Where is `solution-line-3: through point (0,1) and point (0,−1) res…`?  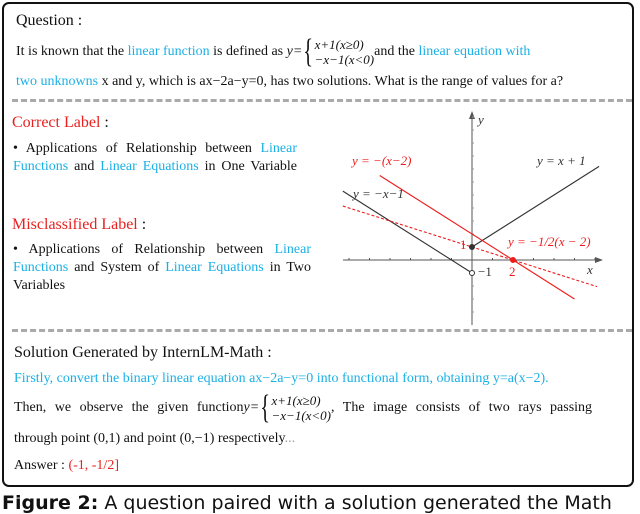
solution-line-3: through point (0,1) and point (0,−1) res… is located at coordinates (154, 439).